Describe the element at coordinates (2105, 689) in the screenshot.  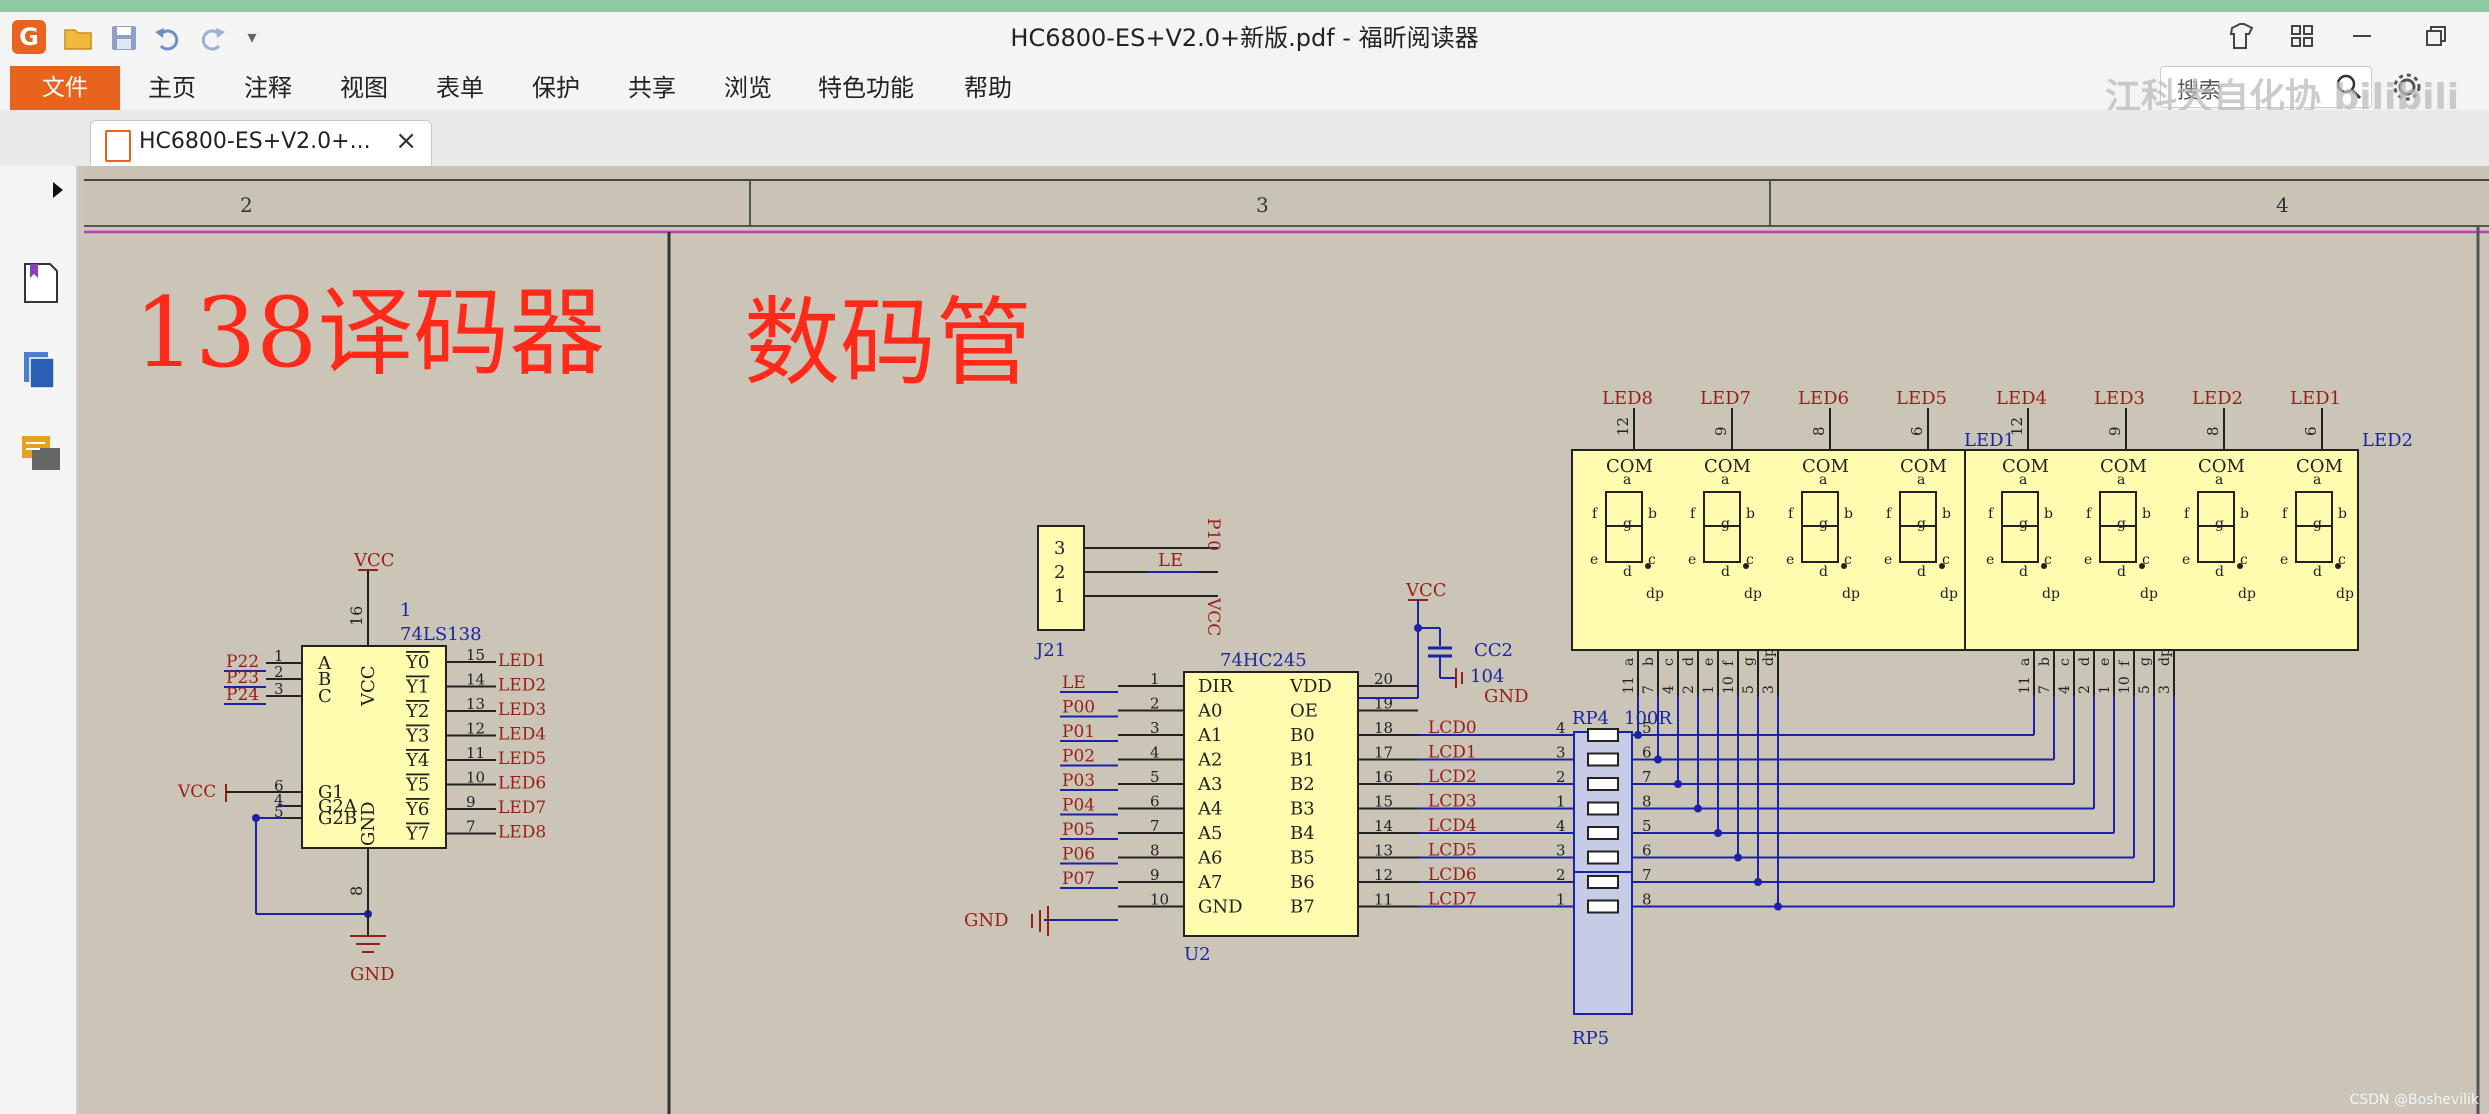
I see `display-bottom-pin: 1` at that location.